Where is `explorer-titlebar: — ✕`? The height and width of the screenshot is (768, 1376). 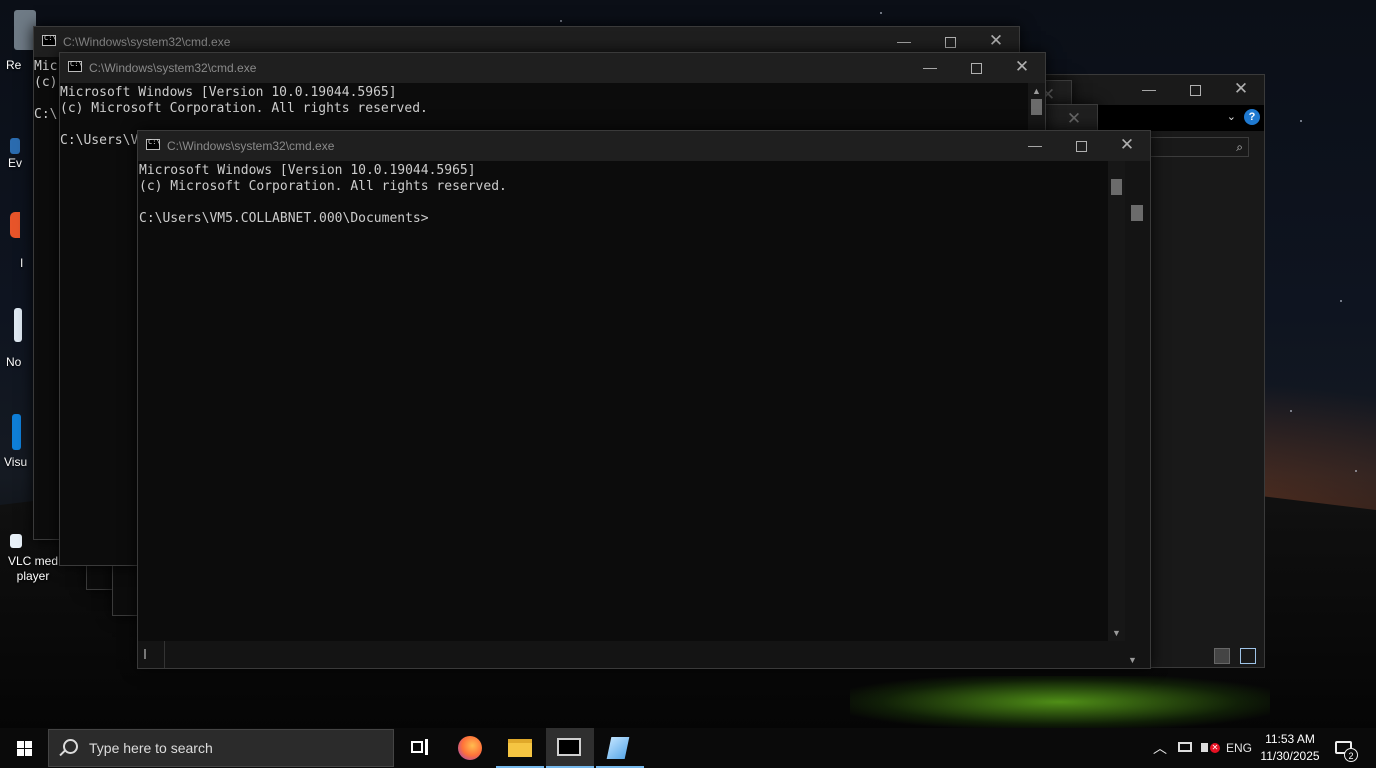 explorer-titlebar: — ✕ is located at coordinates (1152, 90).